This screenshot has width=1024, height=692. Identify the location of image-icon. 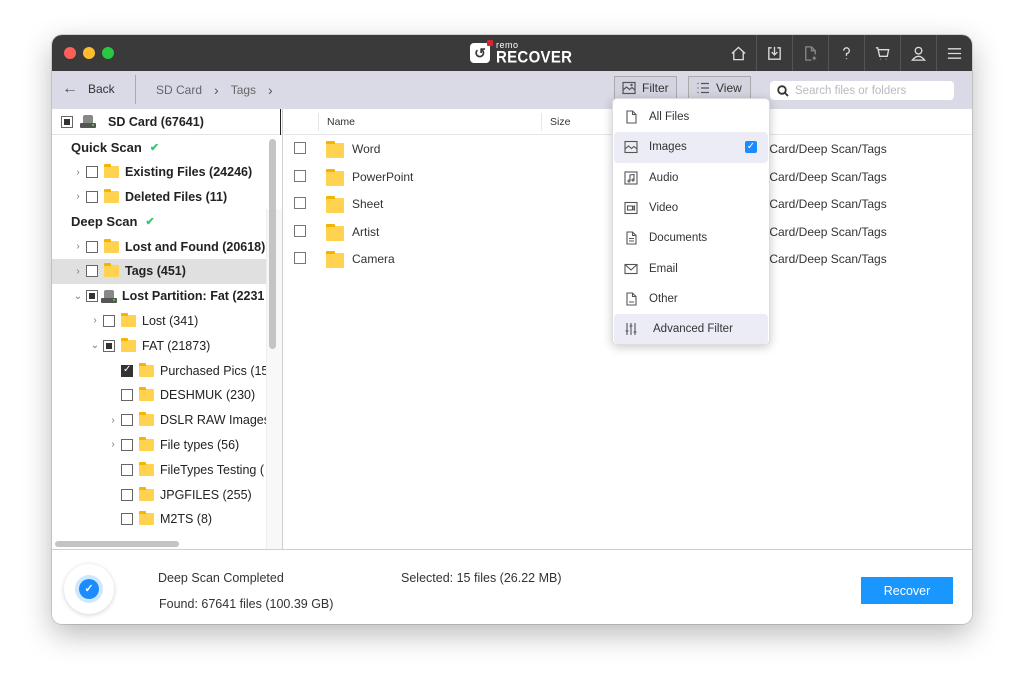
(629, 88).